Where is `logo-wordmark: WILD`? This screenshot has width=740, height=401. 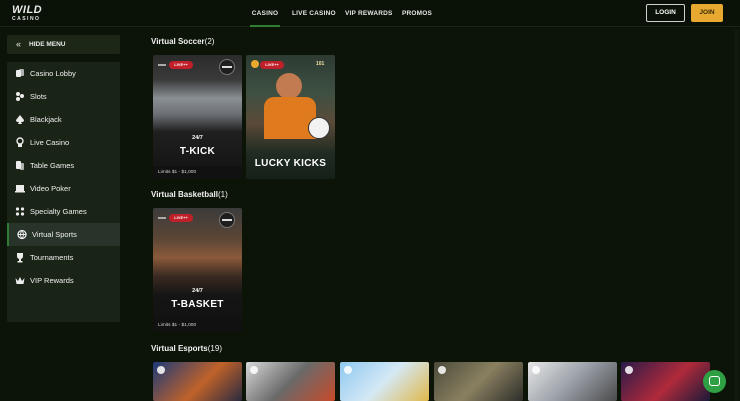 logo-wordmark: WILD is located at coordinates (27, 10).